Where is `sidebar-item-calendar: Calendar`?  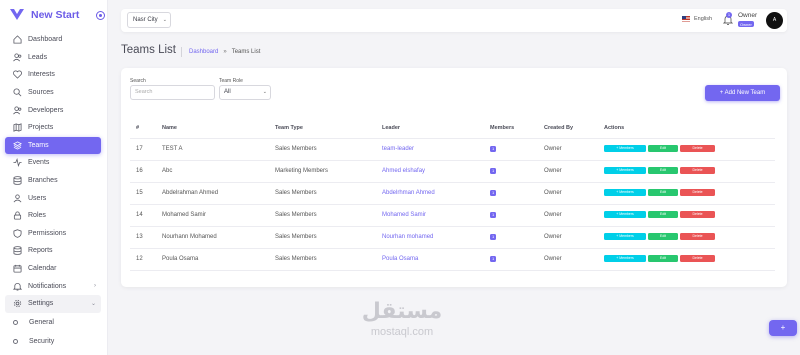 sidebar-item-calendar: Calendar is located at coordinates (53, 269).